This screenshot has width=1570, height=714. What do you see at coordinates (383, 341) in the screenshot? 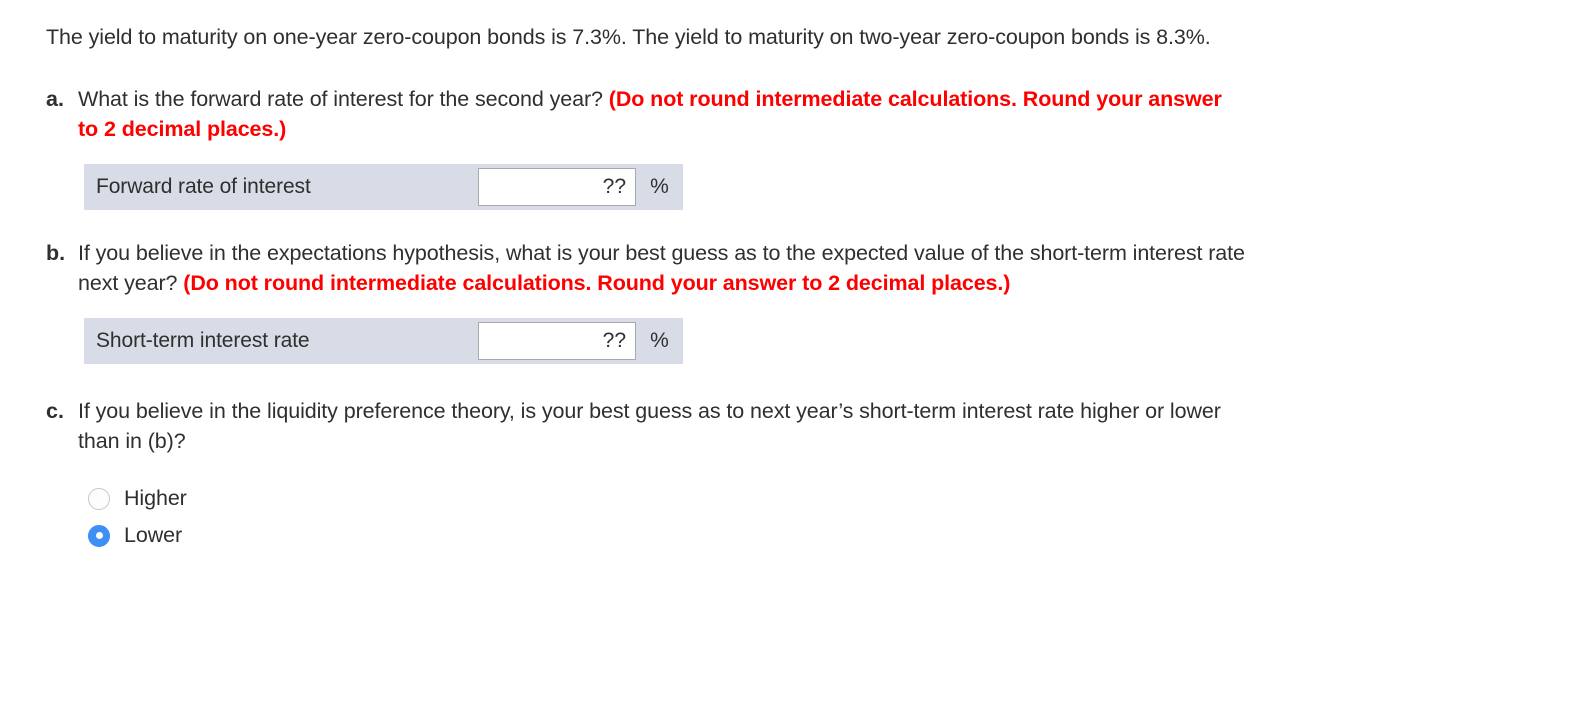
I see `part-b-answer-row: Short-term interest rate %` at bounding box center [383, 341].